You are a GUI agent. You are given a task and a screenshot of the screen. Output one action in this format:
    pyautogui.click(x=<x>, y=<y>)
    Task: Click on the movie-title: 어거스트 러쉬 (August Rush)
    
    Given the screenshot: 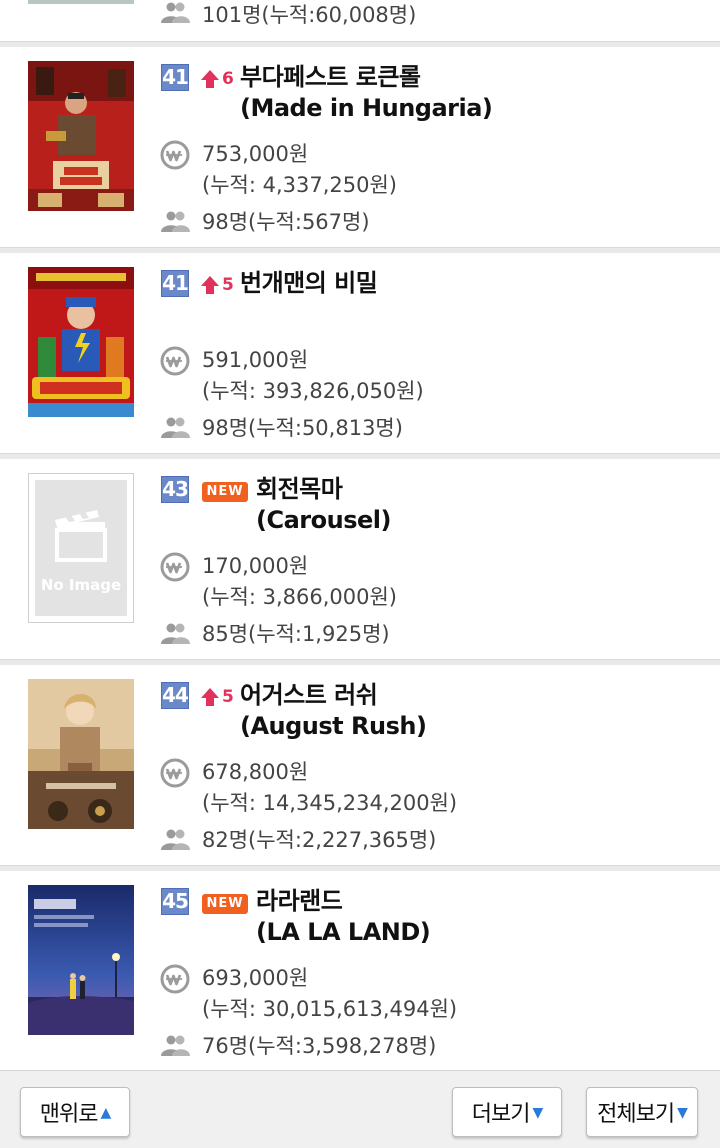 What is the action you would take?
    pyautogui.click(x=333, y=711)
    